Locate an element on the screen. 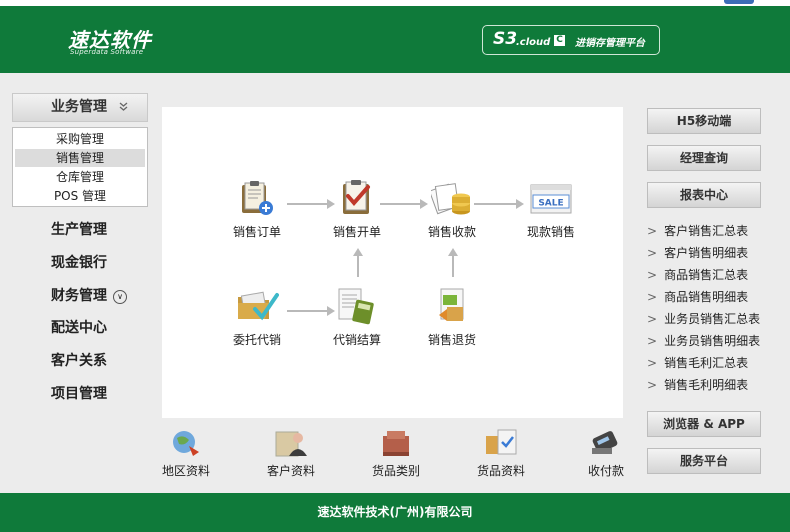 This screenshot has width=790, height=532. logo-subtitle: Superdata Software is located at coordinates (107, 52).